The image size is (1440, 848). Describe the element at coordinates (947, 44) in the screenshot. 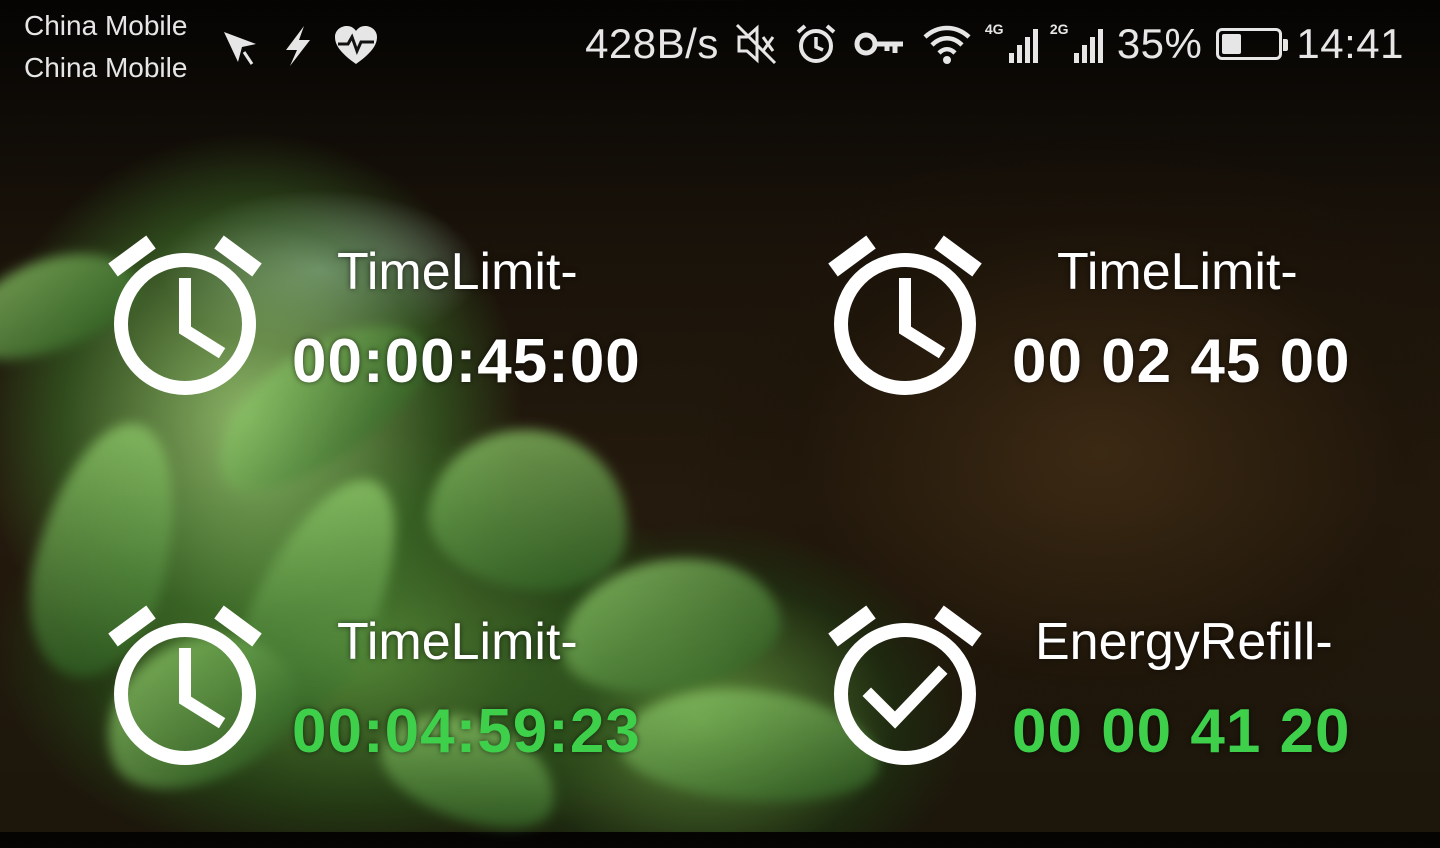

I see `wifi-icon` at that location.